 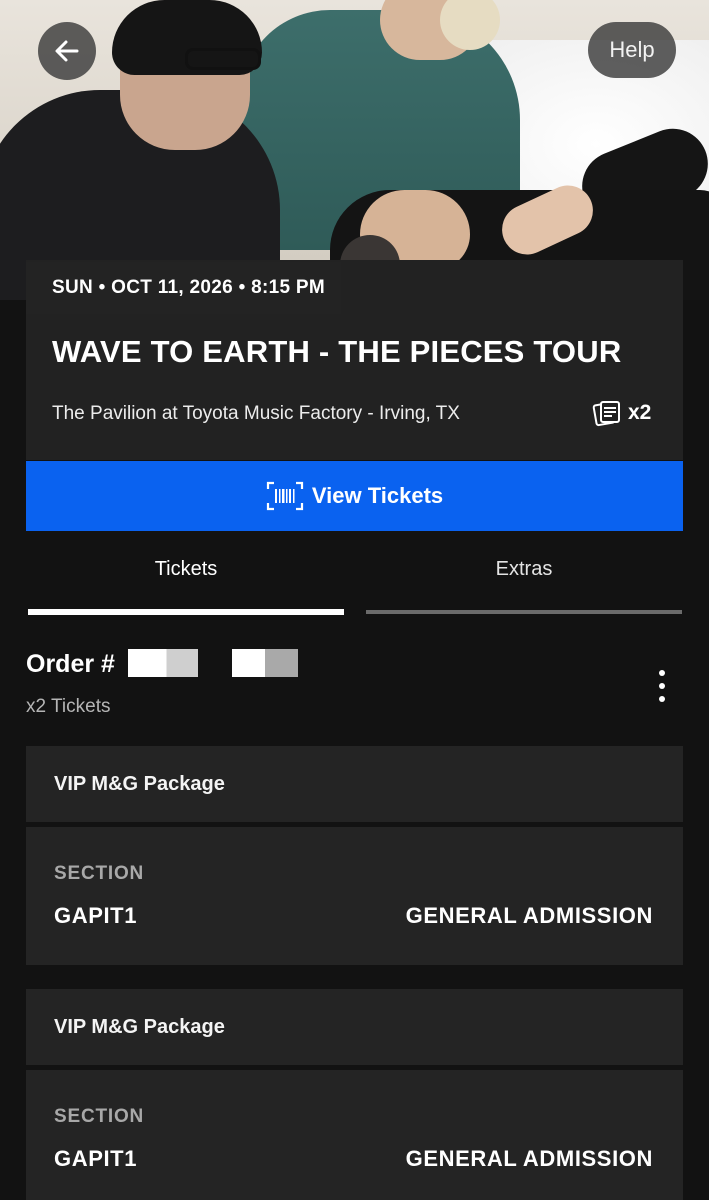 What do you see at coordinates (70, 664) in the screenshot?
I see `order-number-label: Order #` at bounding box center [70, 664].